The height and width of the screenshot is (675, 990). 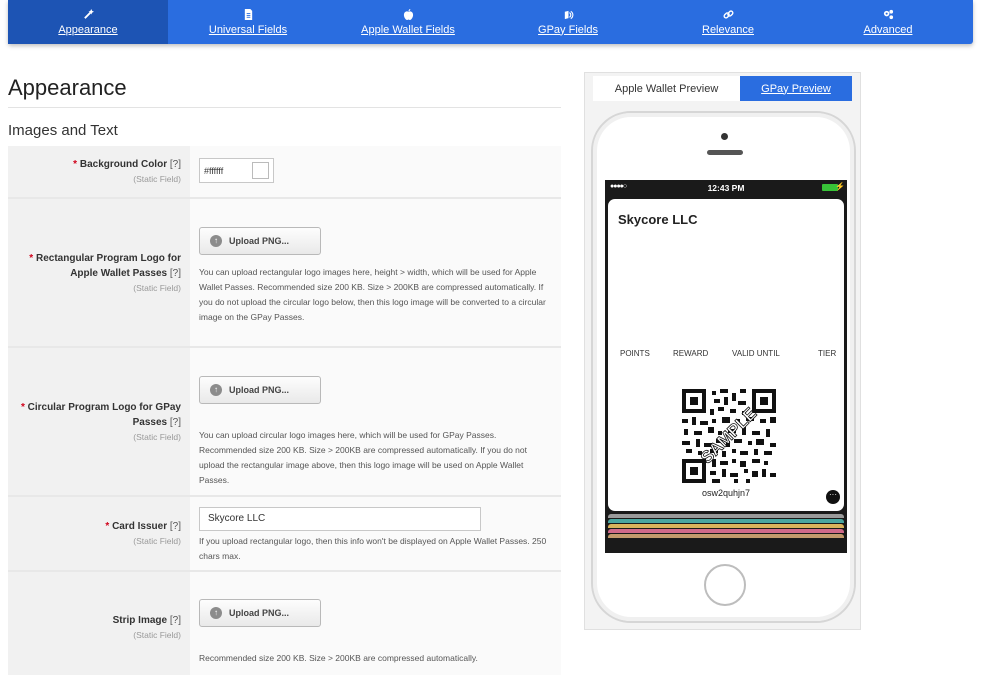 What do you see at coordinates (756, 353) in the screenshot?
I see `pass-field-label: VALID UNTIL` at bounding box center [756, 353].